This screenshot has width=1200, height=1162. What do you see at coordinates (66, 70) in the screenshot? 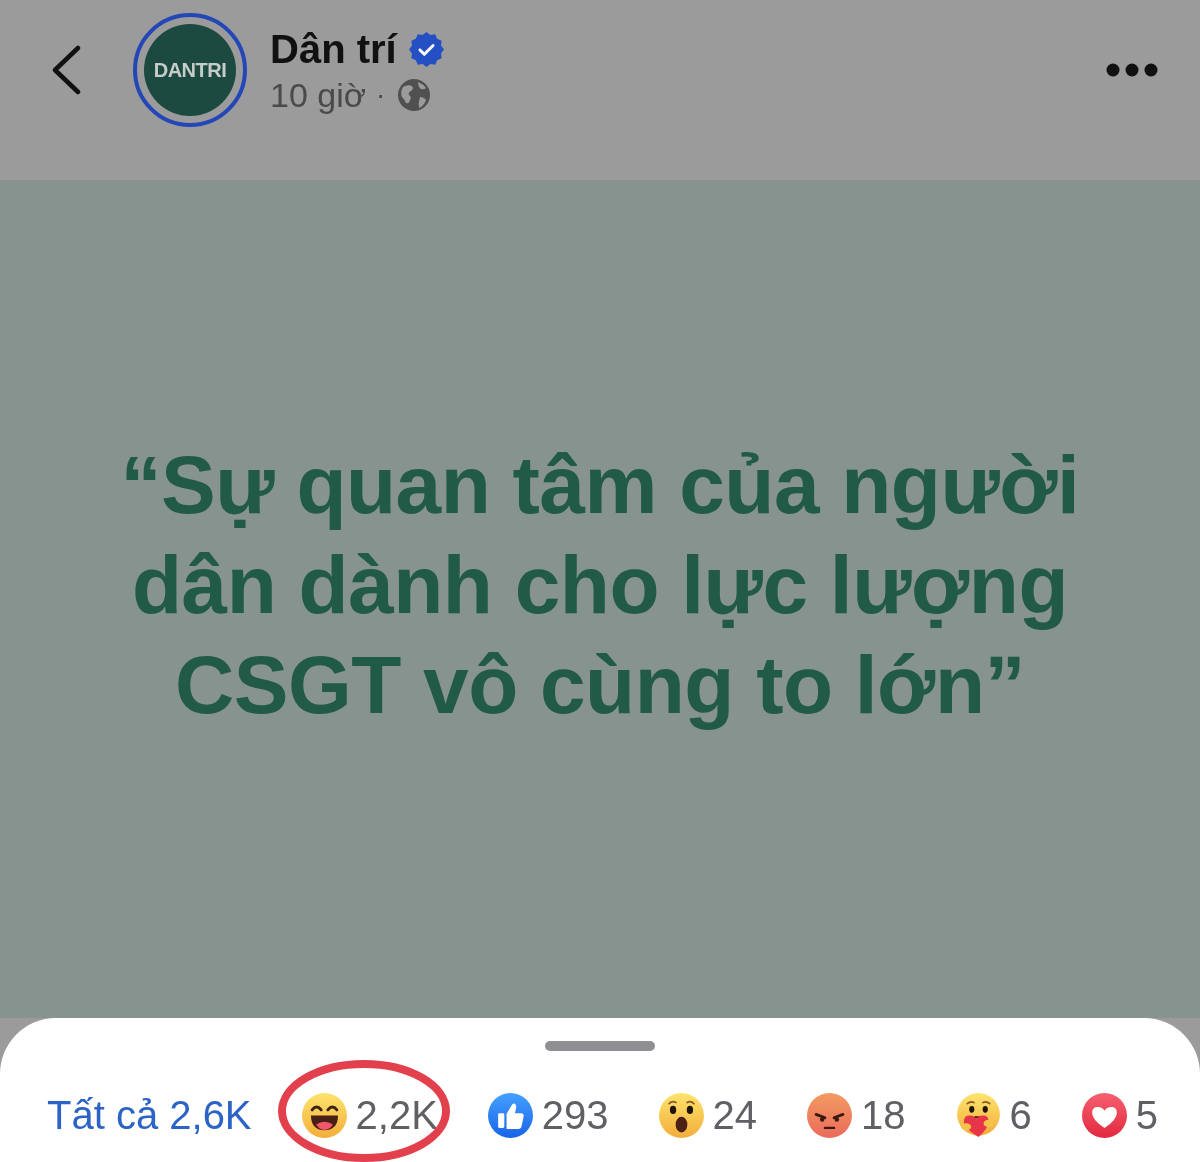
I see `back-chevron-icon` at bounding box center [66, 70].